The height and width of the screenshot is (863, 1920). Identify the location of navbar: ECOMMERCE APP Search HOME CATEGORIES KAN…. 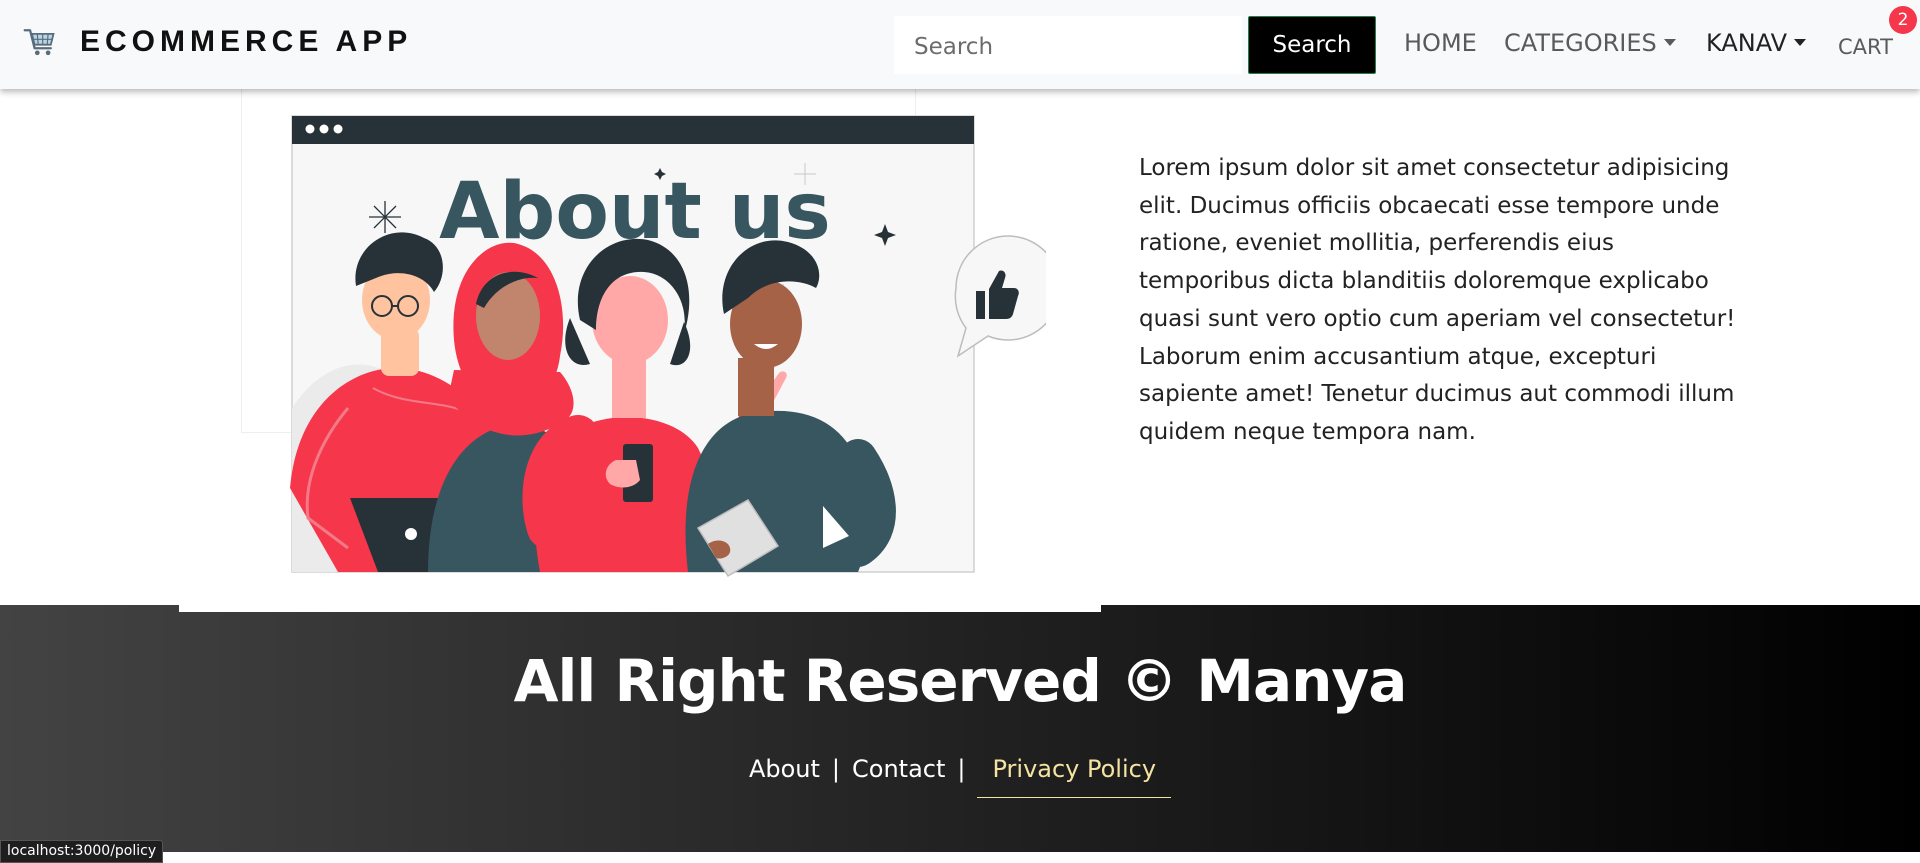
(960, 44).